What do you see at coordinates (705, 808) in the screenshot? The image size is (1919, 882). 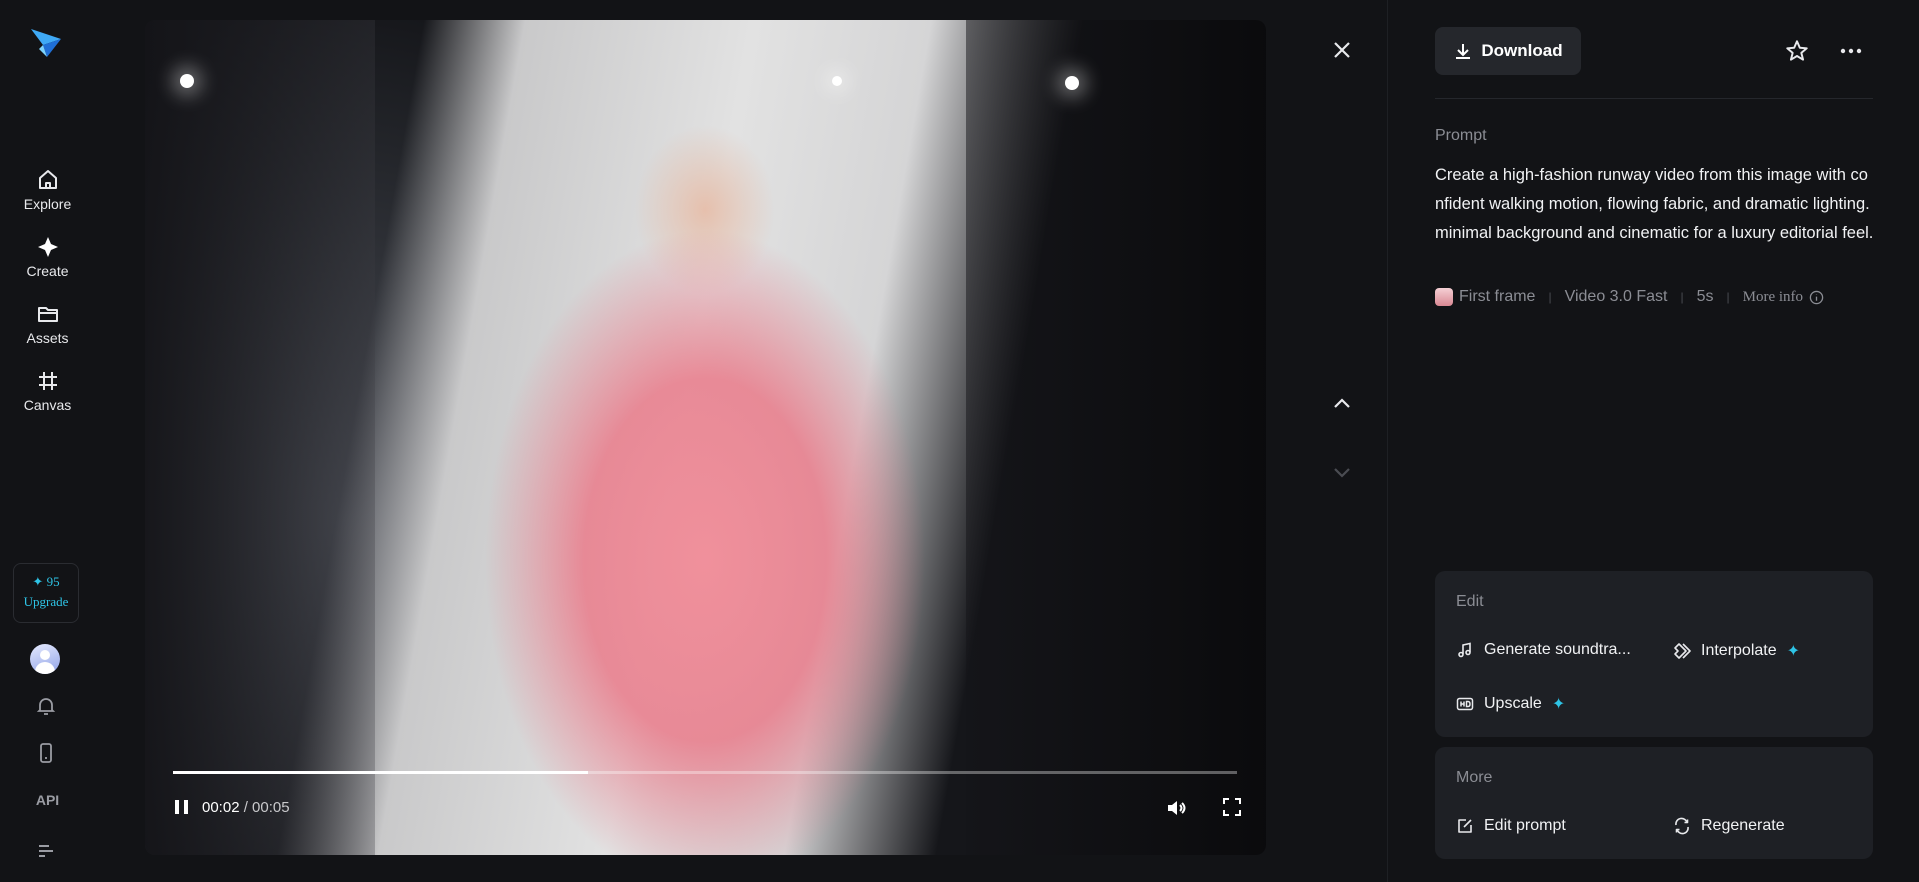 I see `video-controls: 00:02 / 00:05` at bounding box center [705, 808].